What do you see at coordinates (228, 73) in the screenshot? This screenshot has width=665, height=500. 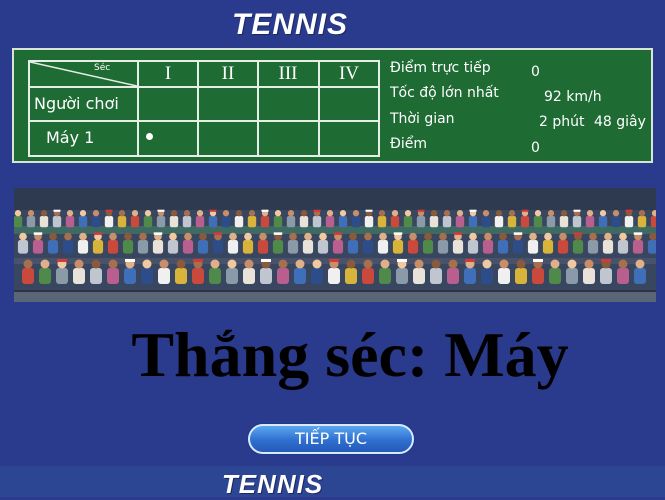 I see `set-header-2: II` at bounding box center [228, 73].